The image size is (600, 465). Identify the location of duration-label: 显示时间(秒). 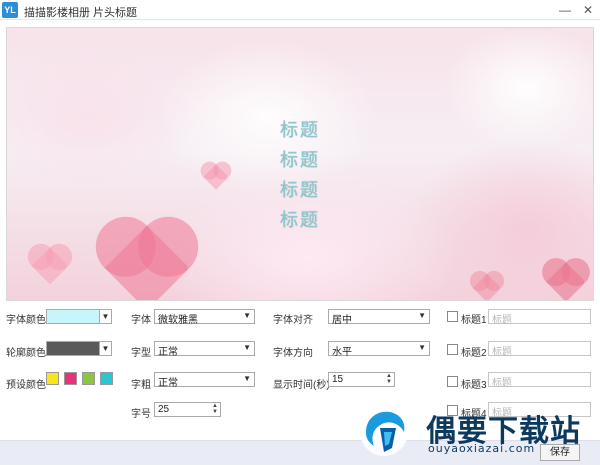
(301, 385).